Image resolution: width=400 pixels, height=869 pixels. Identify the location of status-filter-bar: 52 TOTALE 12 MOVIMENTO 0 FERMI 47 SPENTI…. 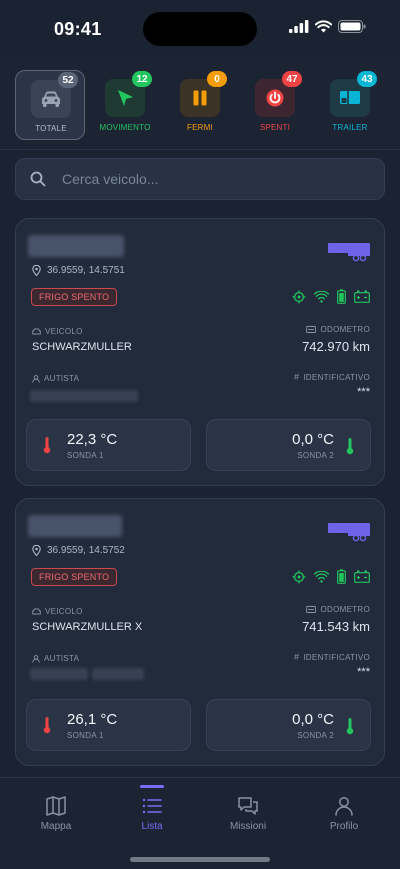
(200, 104).